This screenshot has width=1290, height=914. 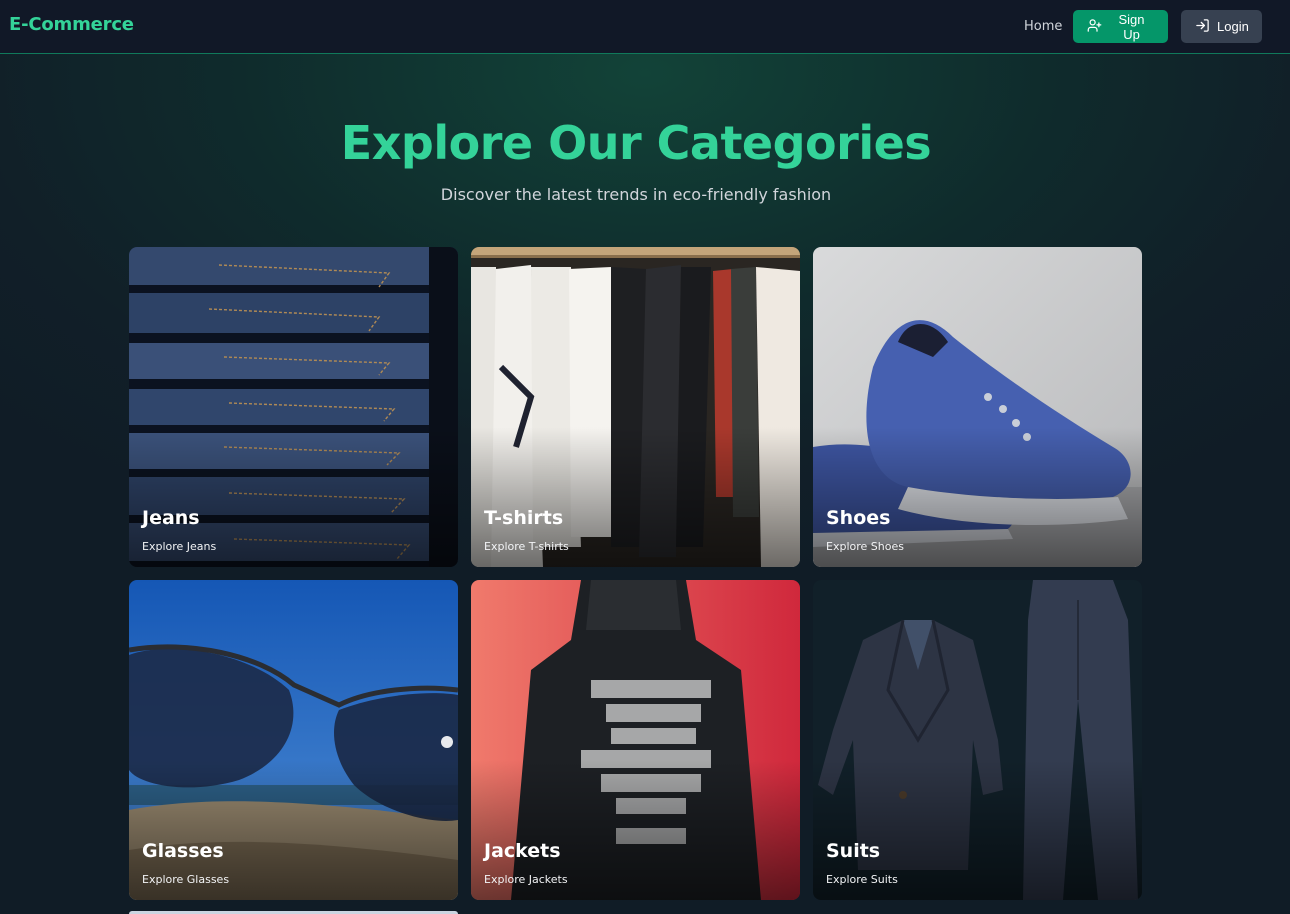 I want to click on category-title: T-shirts, so click(x=524, y=518).